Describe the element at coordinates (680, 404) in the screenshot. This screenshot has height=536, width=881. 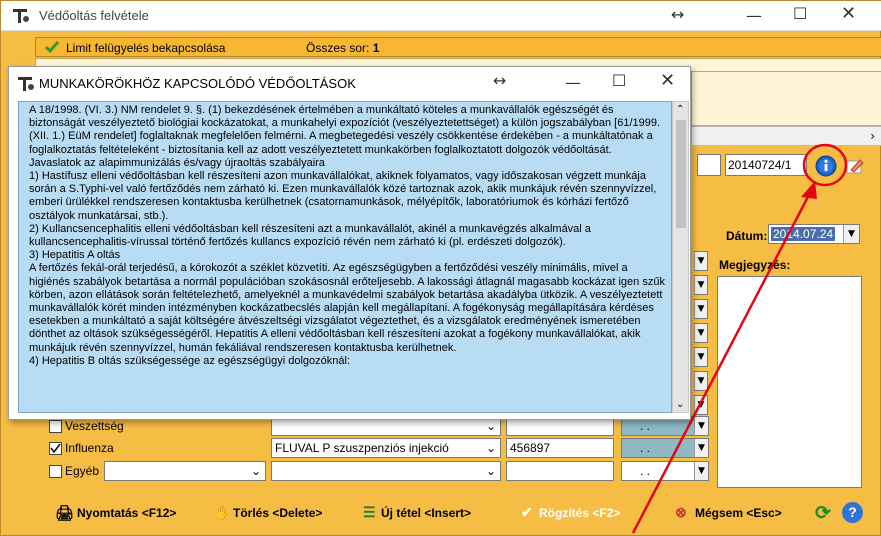
I see `scroll-down-icon: ⌄` at that location.